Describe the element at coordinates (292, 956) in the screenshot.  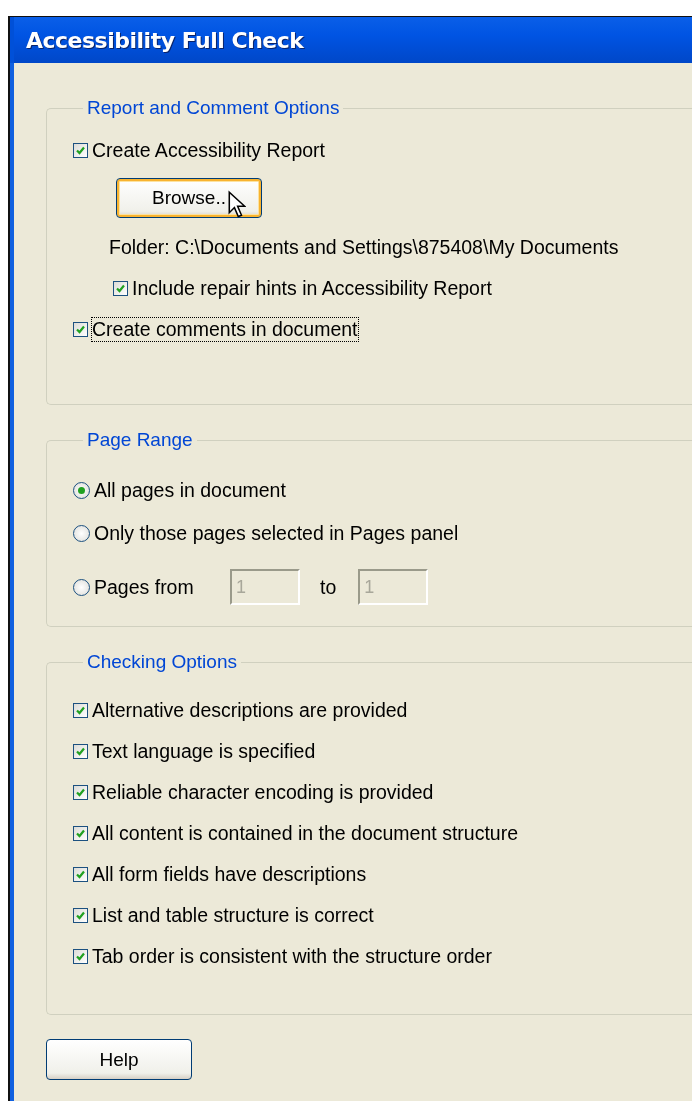
I see `checkbox-label: Tab order is consistent with the structure order` at that location.